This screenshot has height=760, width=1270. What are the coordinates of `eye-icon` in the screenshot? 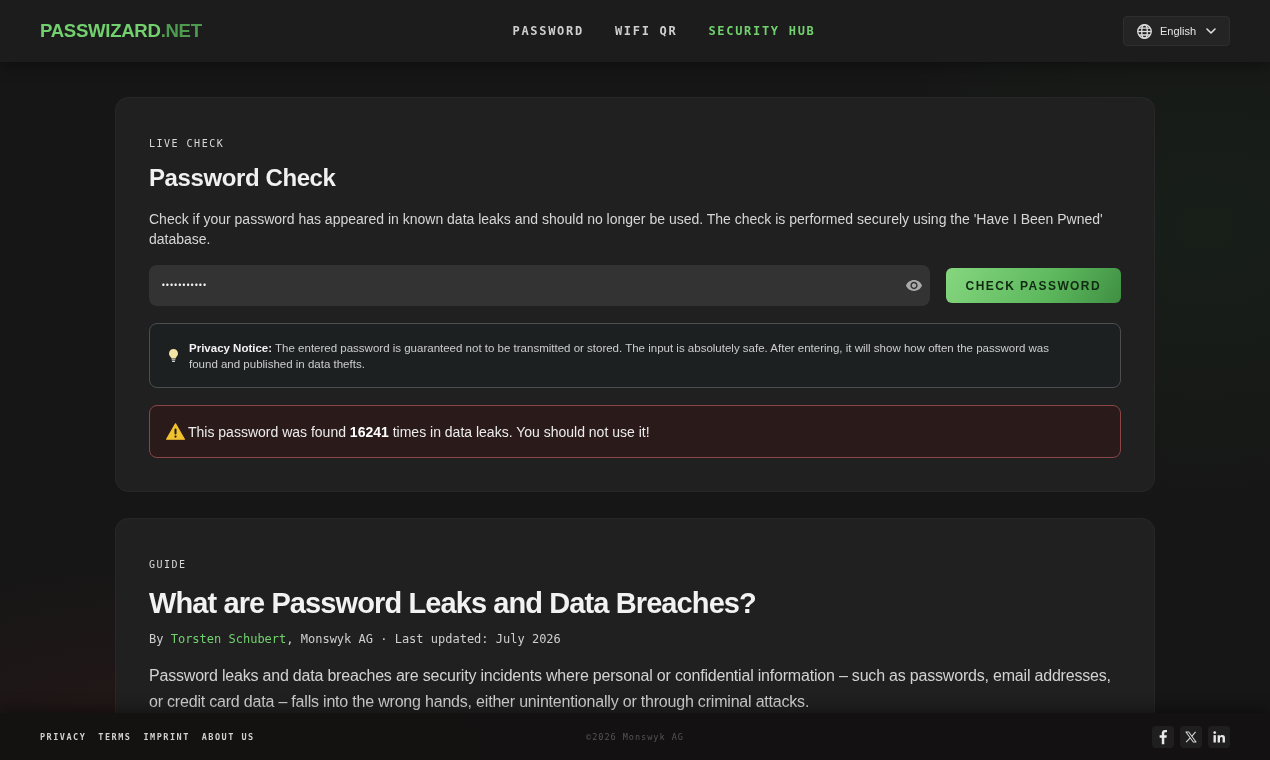 It's located at (913, 285).